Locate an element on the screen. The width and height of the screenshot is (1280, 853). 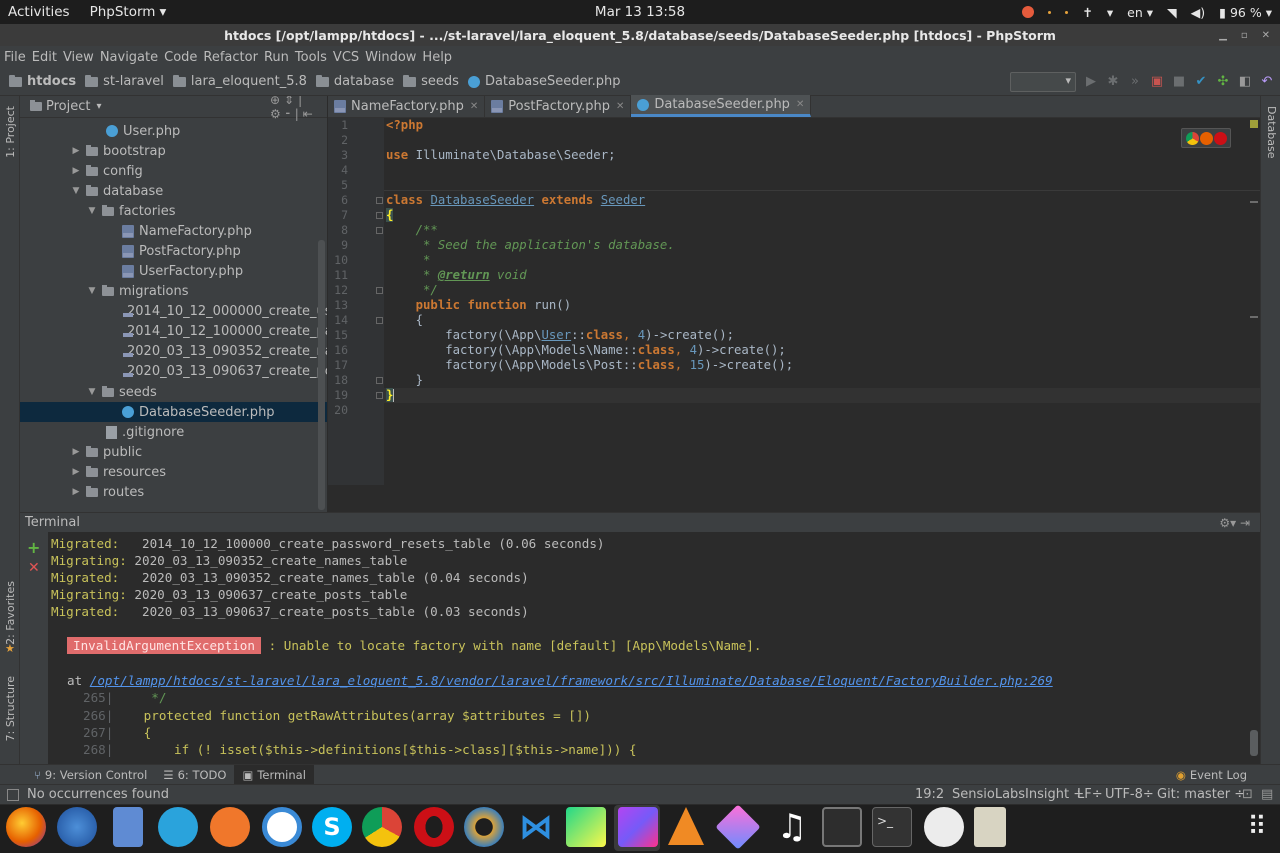
text-editor-icon is located at coordinates (990, 827).